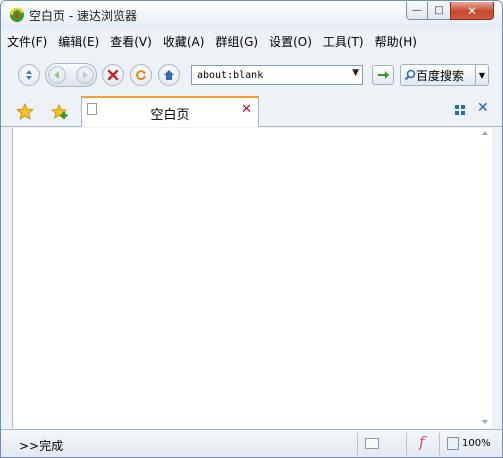 The height and width of the screenshot is (458, 503). I want to click on back-forward-group, so click(71, 75).